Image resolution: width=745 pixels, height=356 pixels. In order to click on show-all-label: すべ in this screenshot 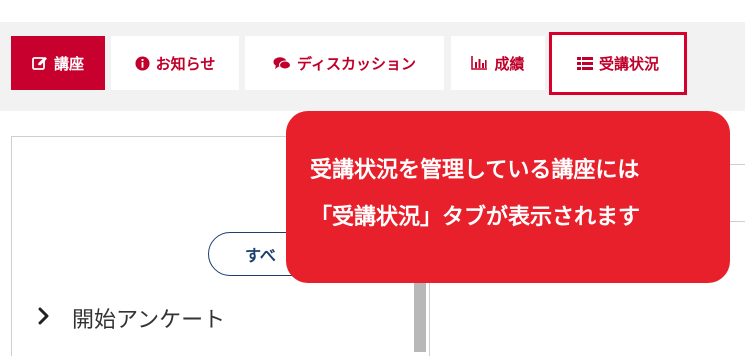, I will do `click(260, 255)`.